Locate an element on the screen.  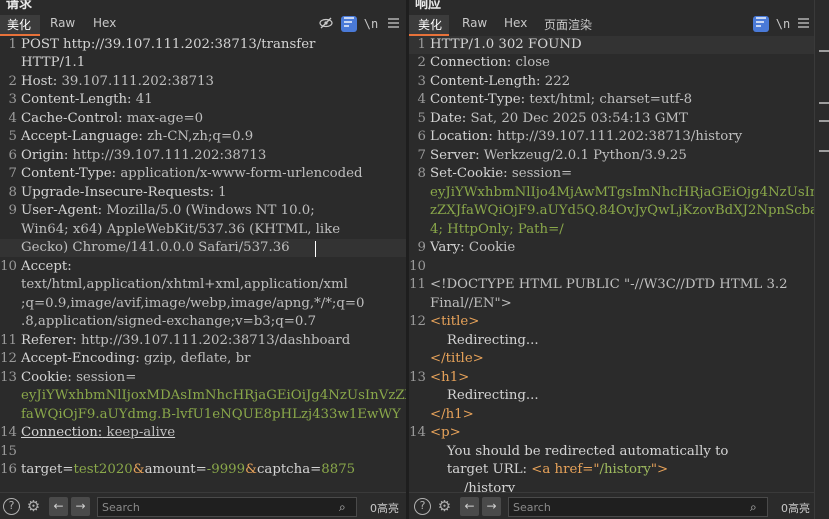
header-content-length: Content-Length: 41 is located at coordinates (87, 99).